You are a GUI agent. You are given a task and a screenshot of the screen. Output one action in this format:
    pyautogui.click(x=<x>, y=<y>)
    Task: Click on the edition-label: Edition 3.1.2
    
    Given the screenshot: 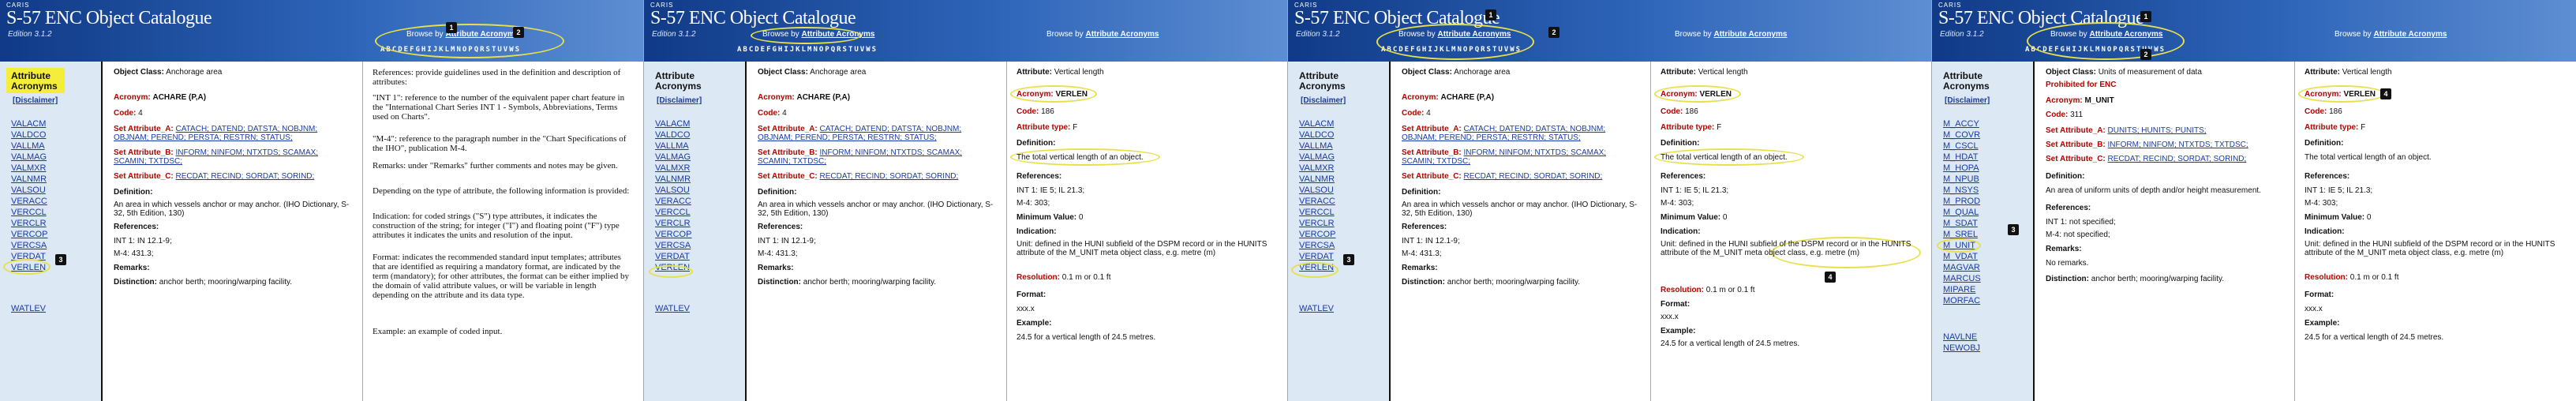 What is the action you would take?
    pyautogui.click(x=30, y=34)
    